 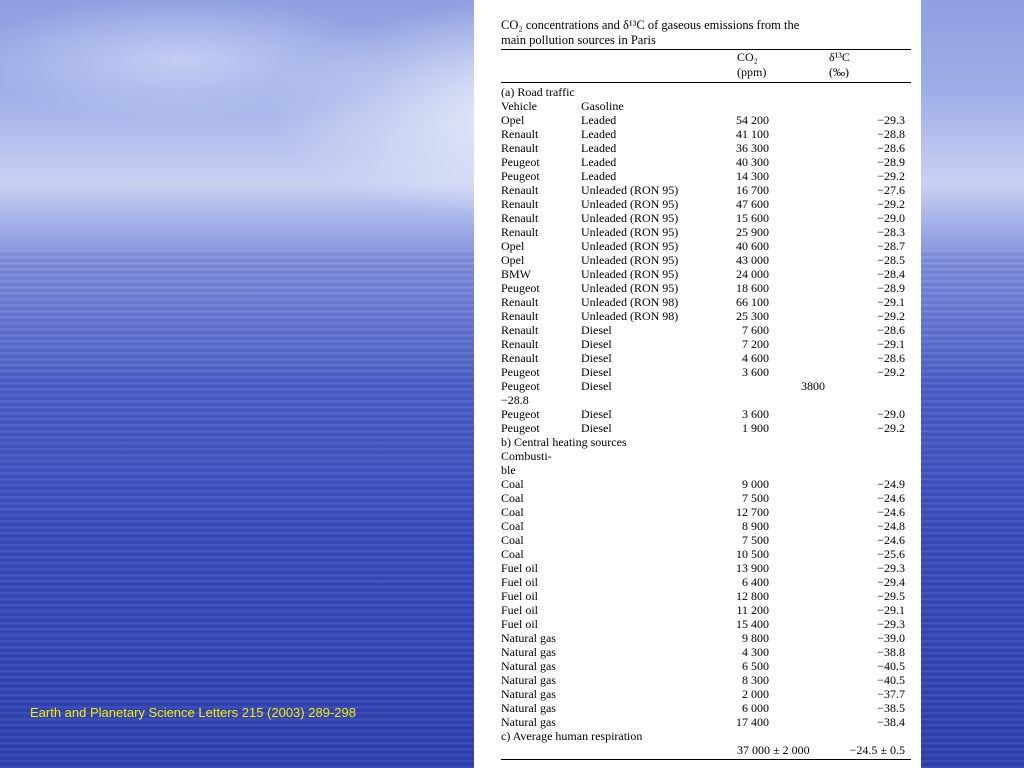 I want to click on co2-cell: 40 600, so click(x=752, y=246).